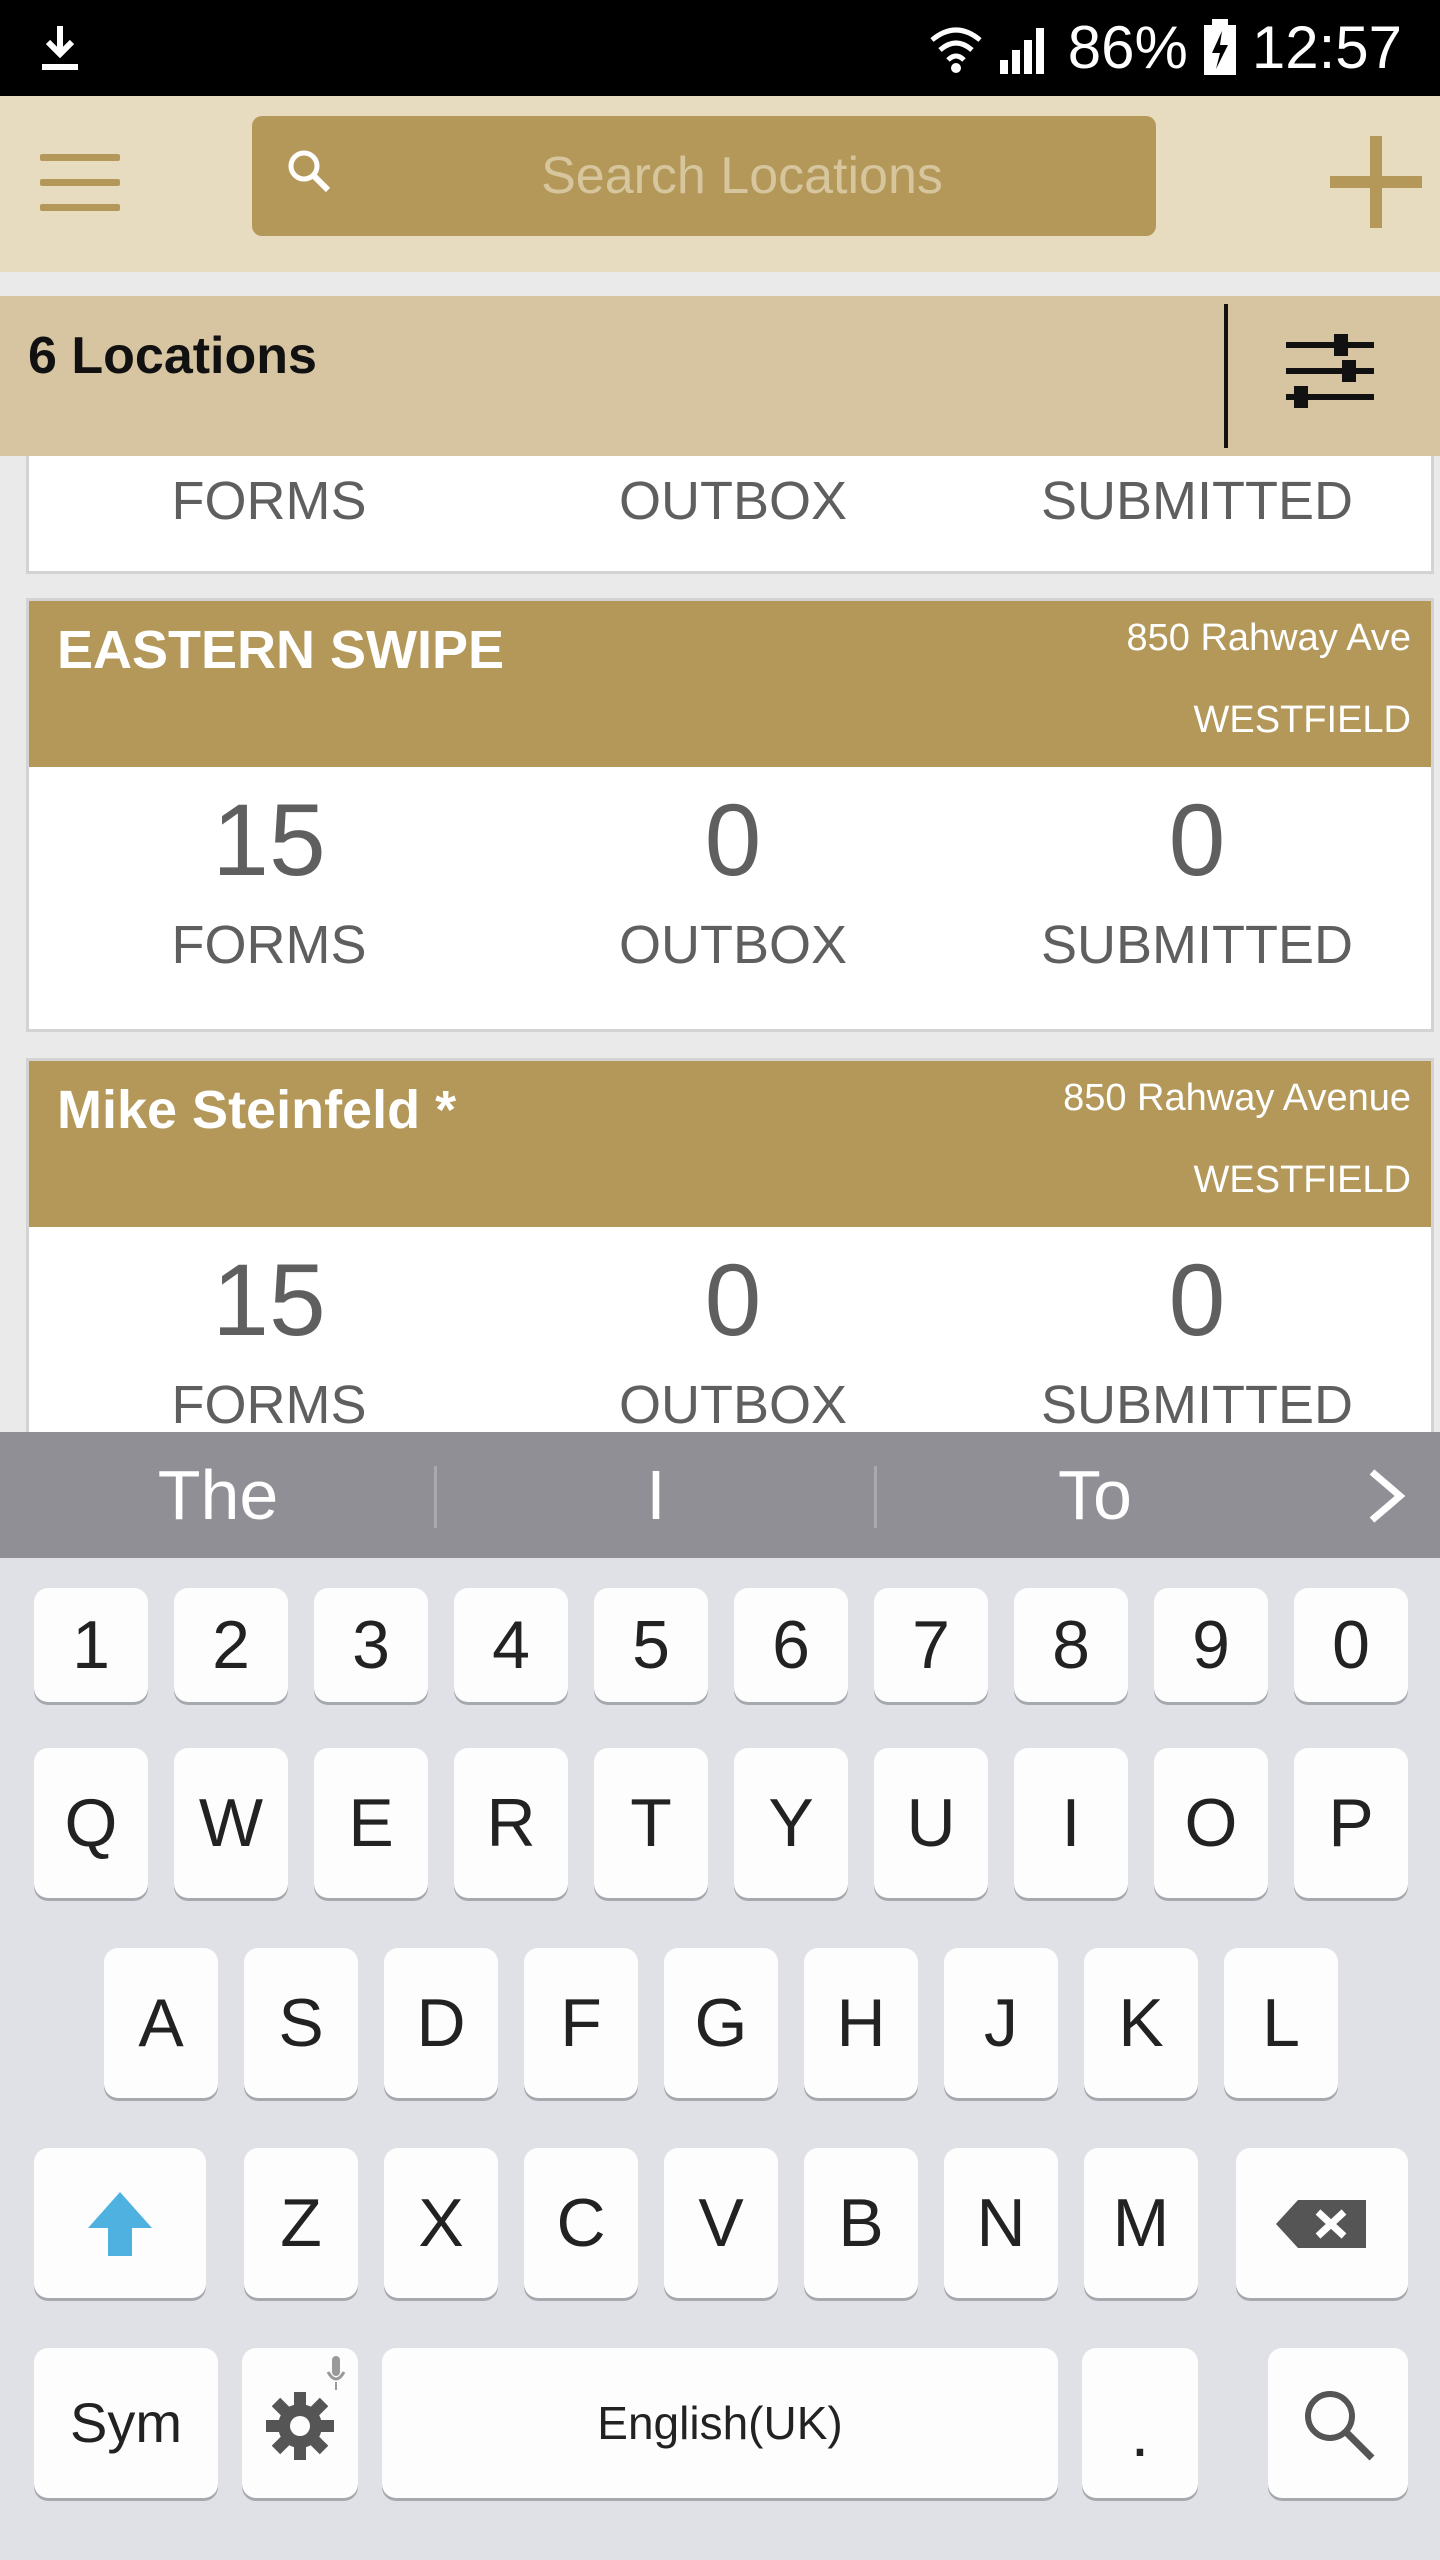 The height and width of the screenshot is (2560, 1440). What do you see at coordinates (511, 1823) in the screenshot?
I see `letter-key: R` at bounding box center [511, 1823].